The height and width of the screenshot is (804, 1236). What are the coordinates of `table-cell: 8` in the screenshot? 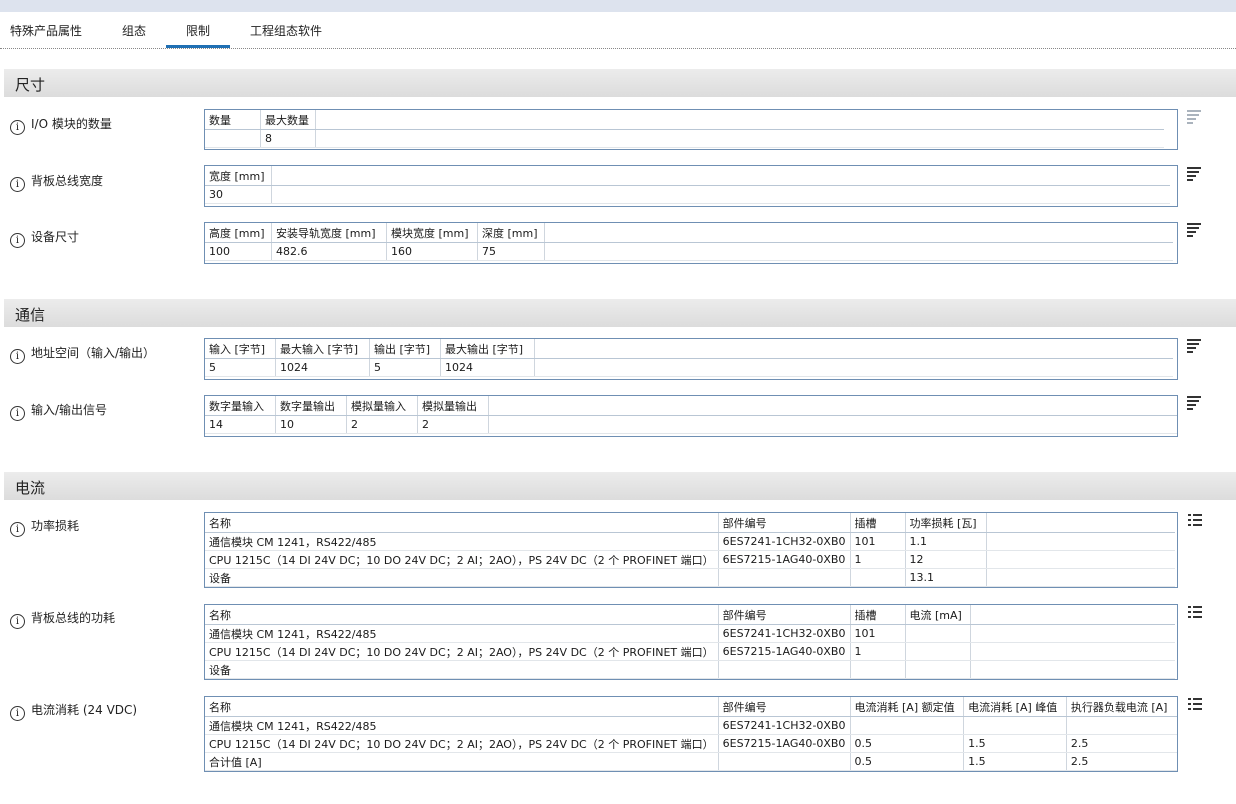 It's located at (288, 138).